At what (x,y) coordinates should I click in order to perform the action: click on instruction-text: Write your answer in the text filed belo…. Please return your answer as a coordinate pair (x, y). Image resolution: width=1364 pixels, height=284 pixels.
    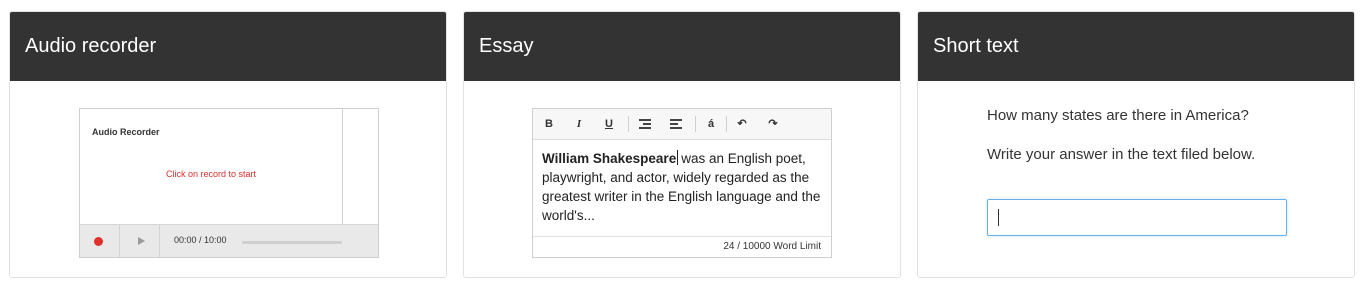
    Looking at the image, I should click on (1121, 154).